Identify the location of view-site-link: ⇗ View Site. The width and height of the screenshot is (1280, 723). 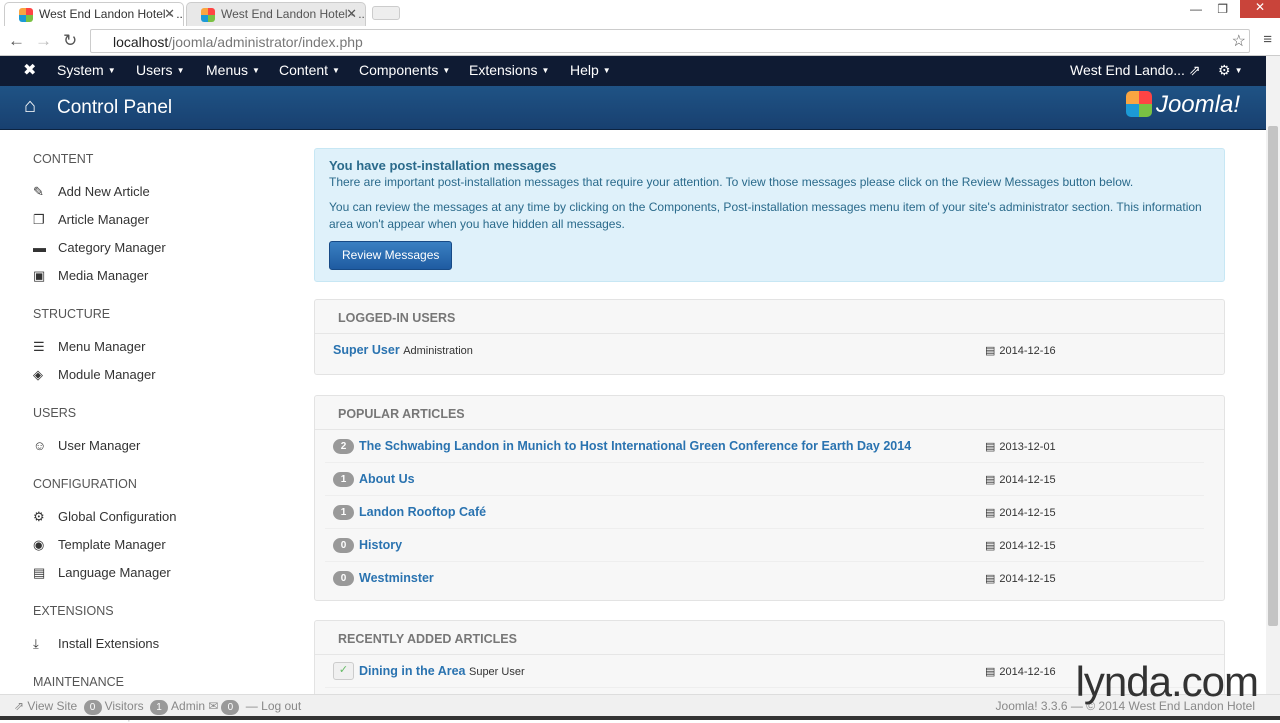
(45, 706).